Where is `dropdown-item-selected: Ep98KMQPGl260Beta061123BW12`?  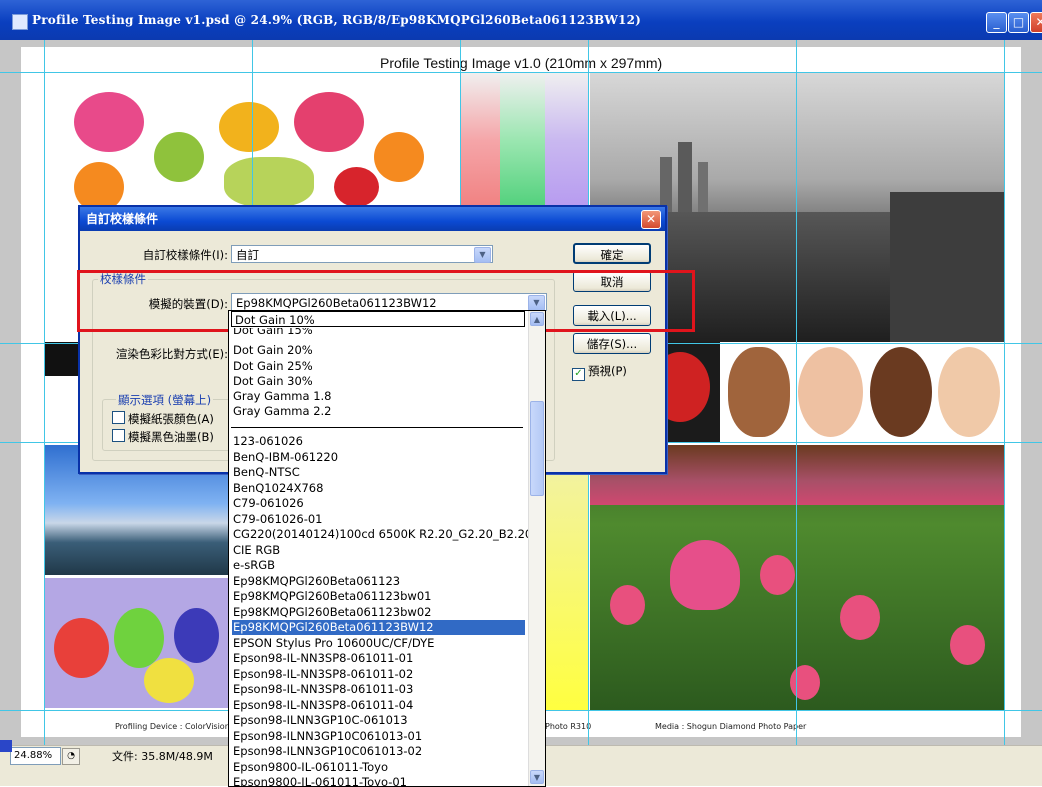 dropdown-item-selected: Ep98KMQPGl260Beta061123BW12 is located at coordinates (378, 627).